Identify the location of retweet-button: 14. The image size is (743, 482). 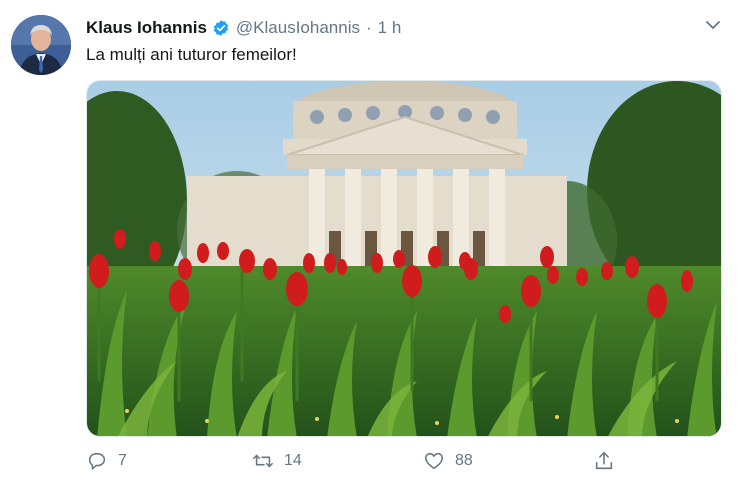
(277, 461).